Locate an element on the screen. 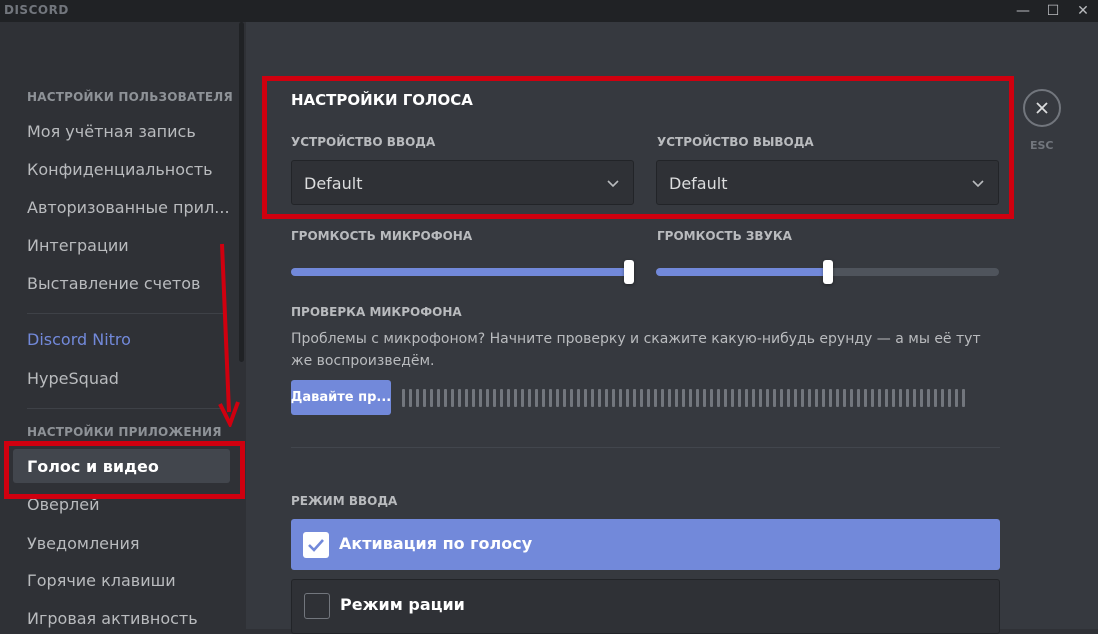 The height and width of the screenshot is (634, 1098). checkbox-checked is located at coordinates (316, 545).